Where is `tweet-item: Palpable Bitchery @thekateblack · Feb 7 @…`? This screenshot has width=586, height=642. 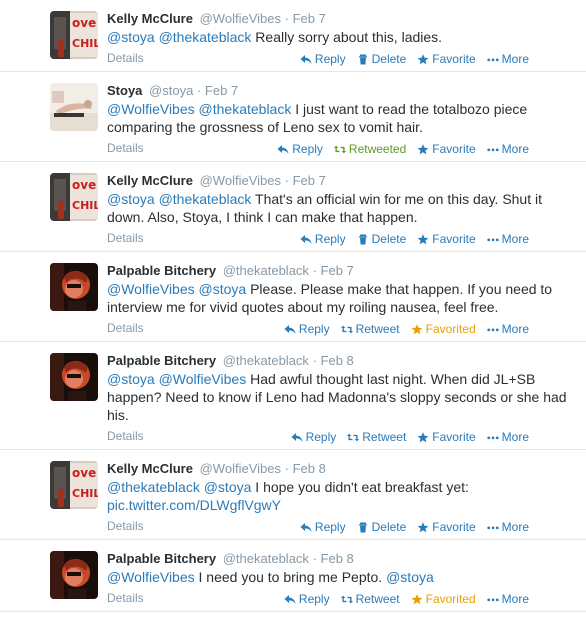
tweet-item: Palpable Bitchery @thekateblack · Feb 7 @… is located at coordinates (293, 297).